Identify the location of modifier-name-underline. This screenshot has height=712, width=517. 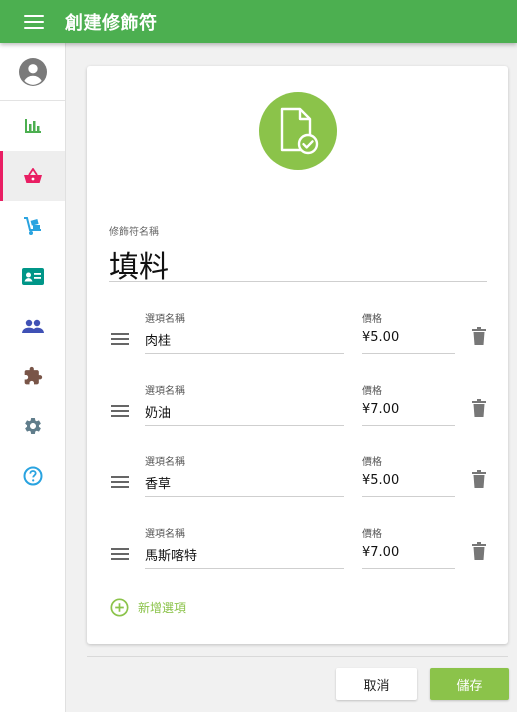
(298, 281).